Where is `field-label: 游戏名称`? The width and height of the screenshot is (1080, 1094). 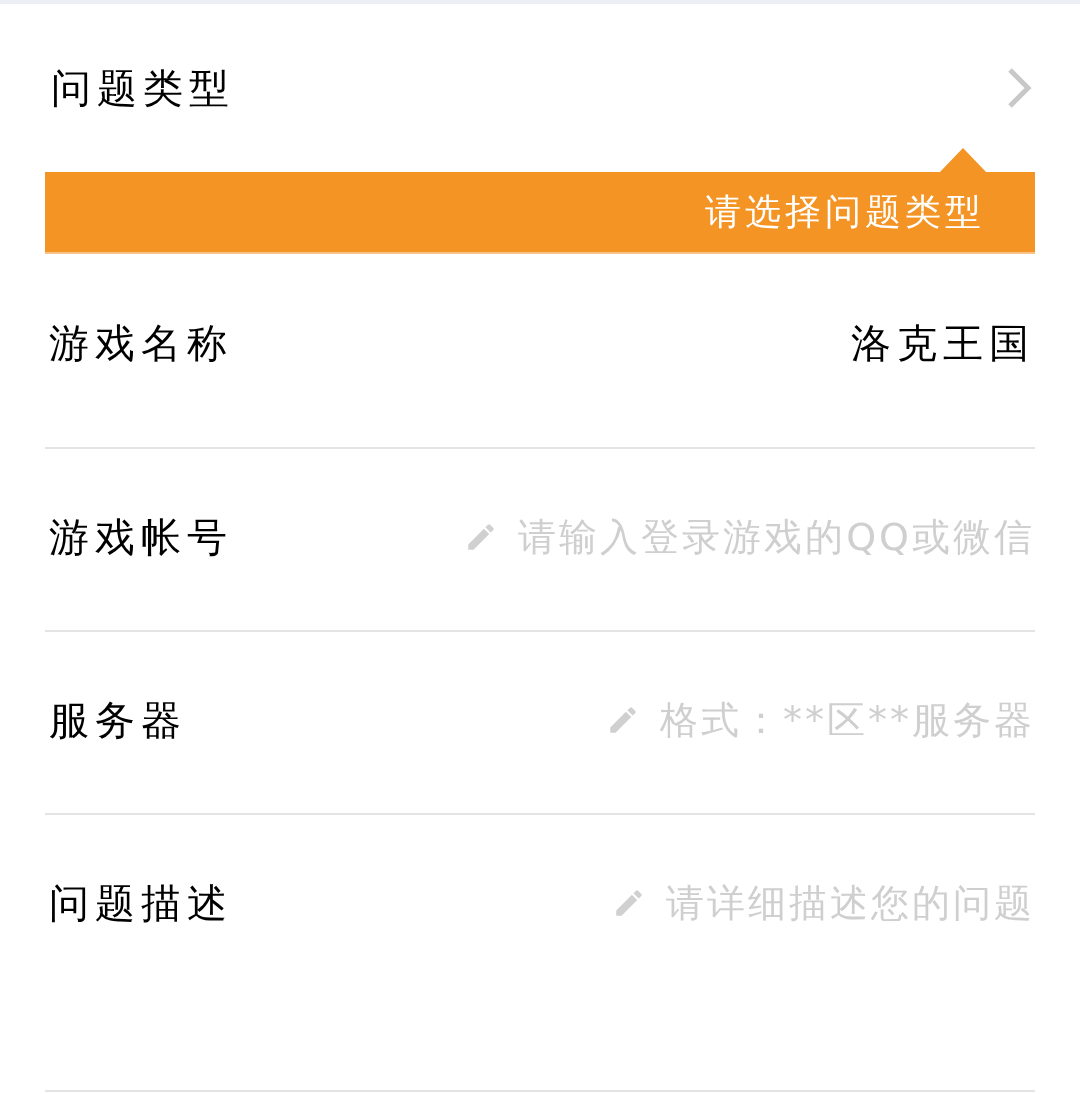
field-label: 游戏名称 is located at coordinates (141, 343).